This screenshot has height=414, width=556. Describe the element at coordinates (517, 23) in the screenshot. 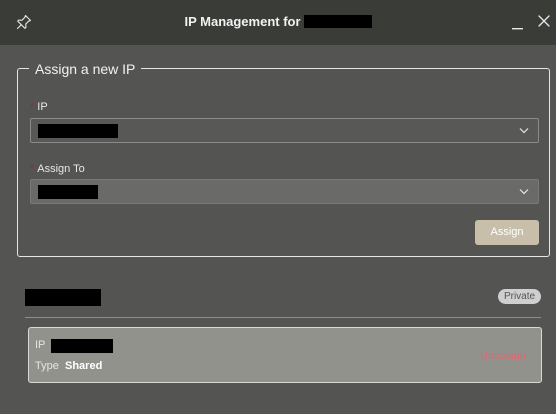

I see `minimize-icon` at that location.